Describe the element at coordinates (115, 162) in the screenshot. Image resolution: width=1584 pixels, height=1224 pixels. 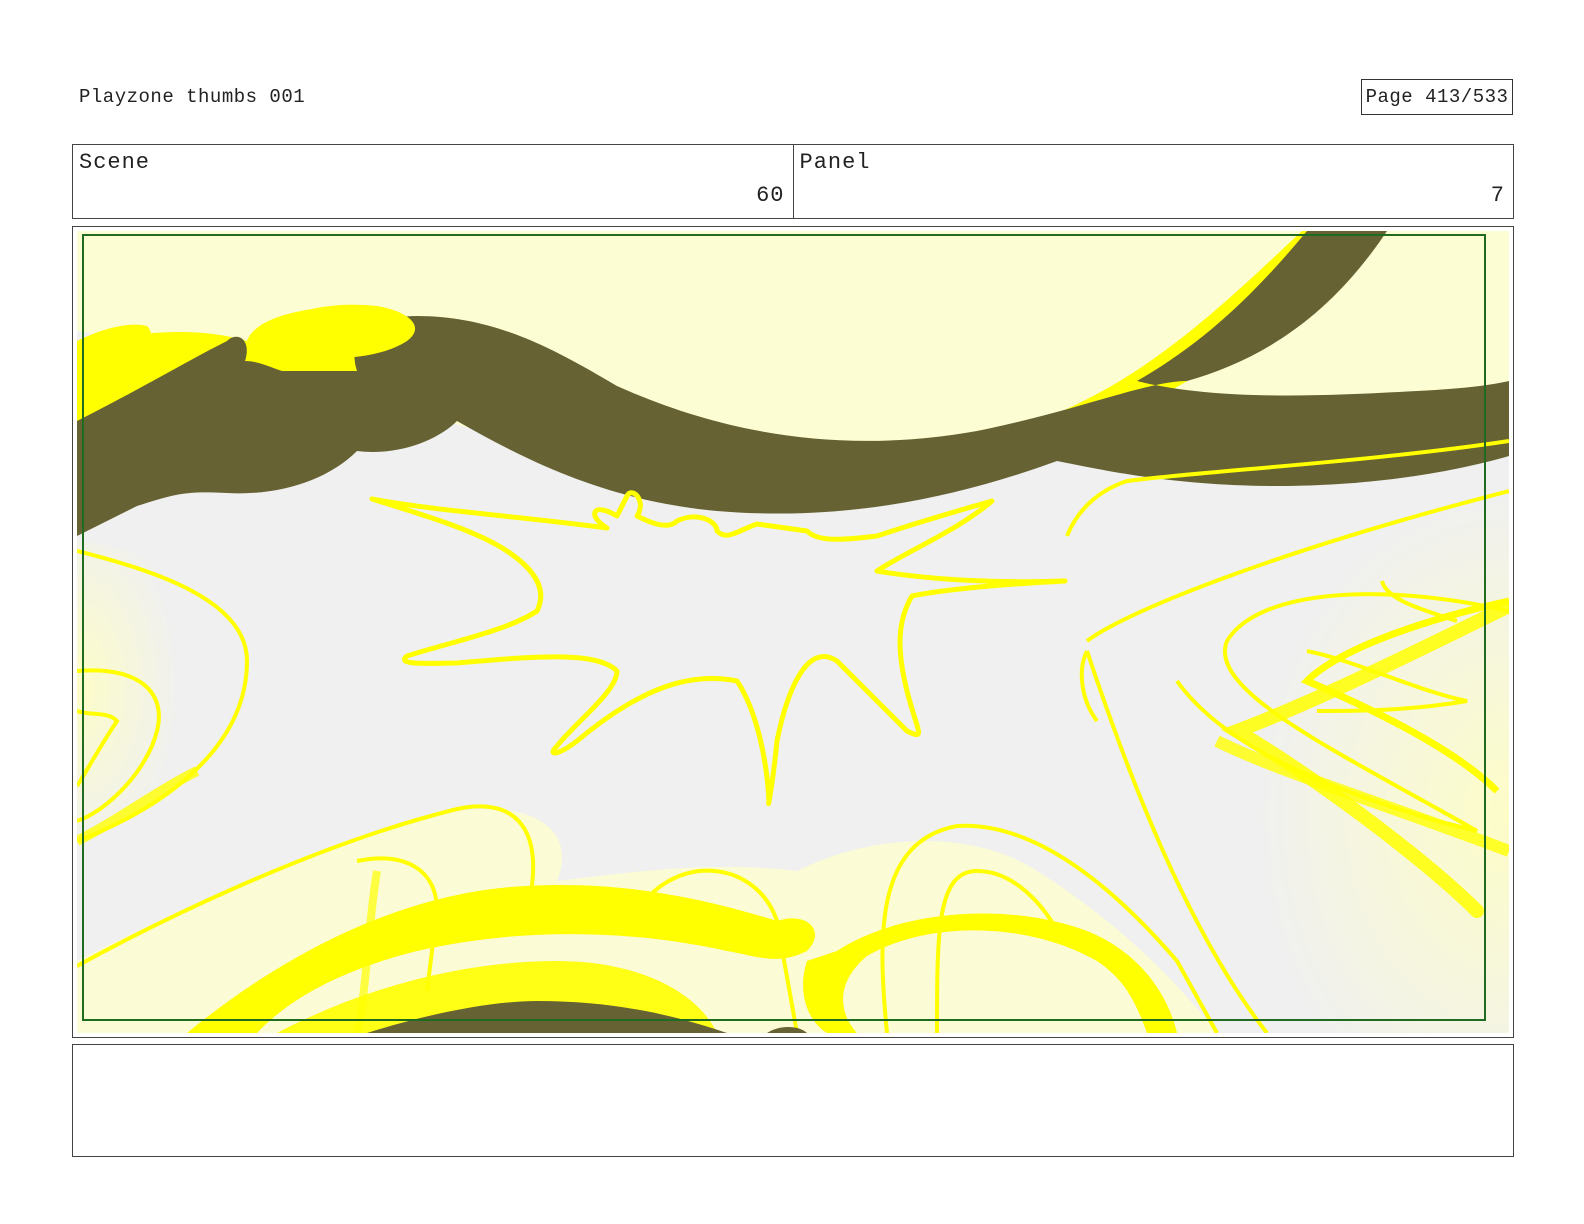
I see `scene-label: Scene` at that location.